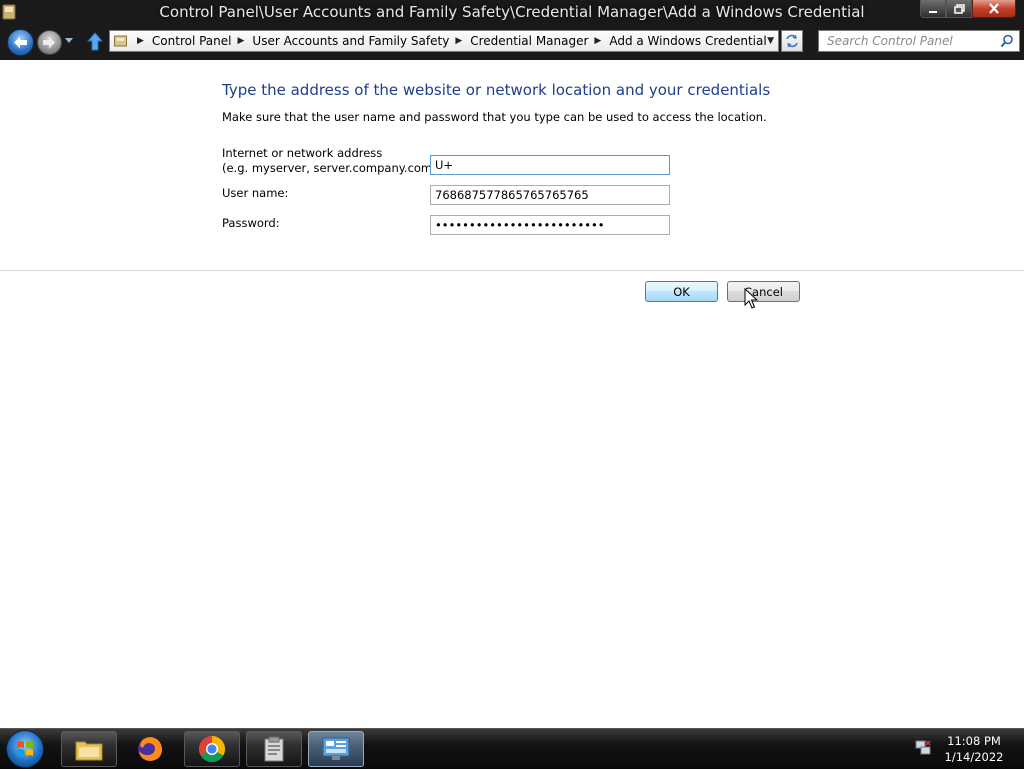 The width and height of the screenshot is (1024, 771). I want to click on window-controls, so click(968, 10).